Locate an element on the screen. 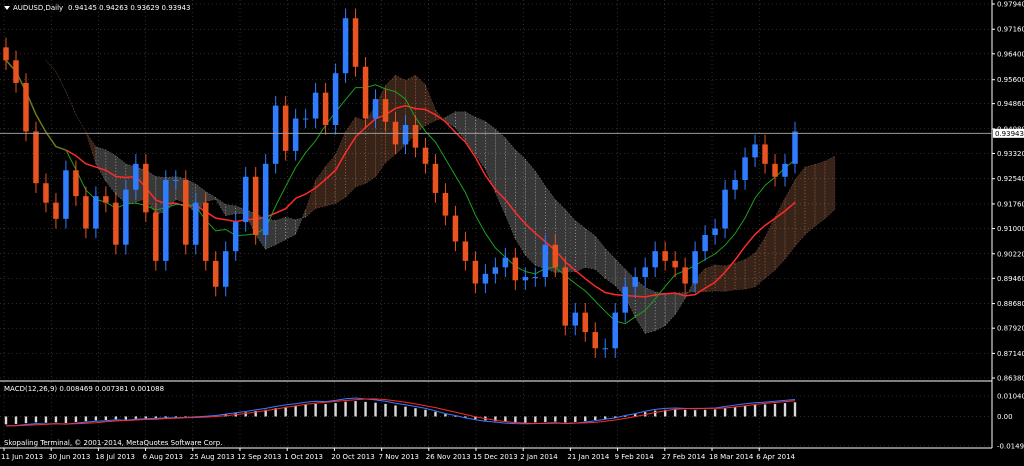 Image resolution: width=1024 pixels, height=466 pixels. price-tick-label: 0.97940 is located at coordinates (1010, 5).